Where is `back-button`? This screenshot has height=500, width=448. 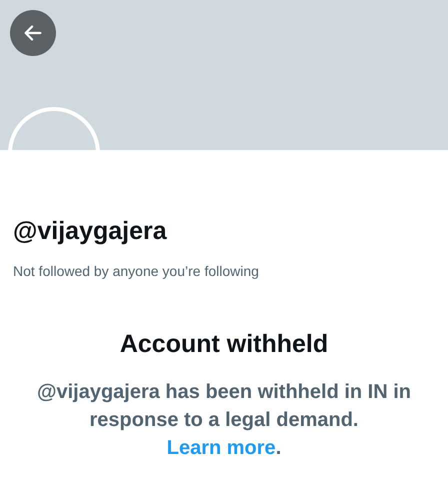
back-button is located at coordinates (33, 33).